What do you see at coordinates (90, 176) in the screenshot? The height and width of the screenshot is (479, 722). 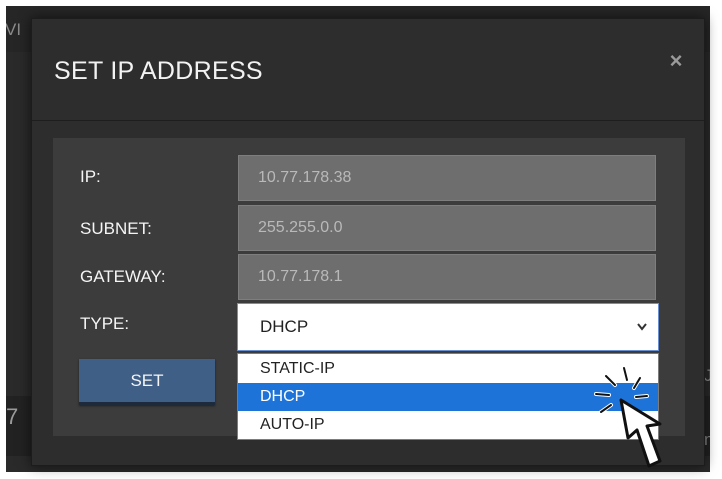 I see `ip-label: IP:` at bounding box center [90, 176].